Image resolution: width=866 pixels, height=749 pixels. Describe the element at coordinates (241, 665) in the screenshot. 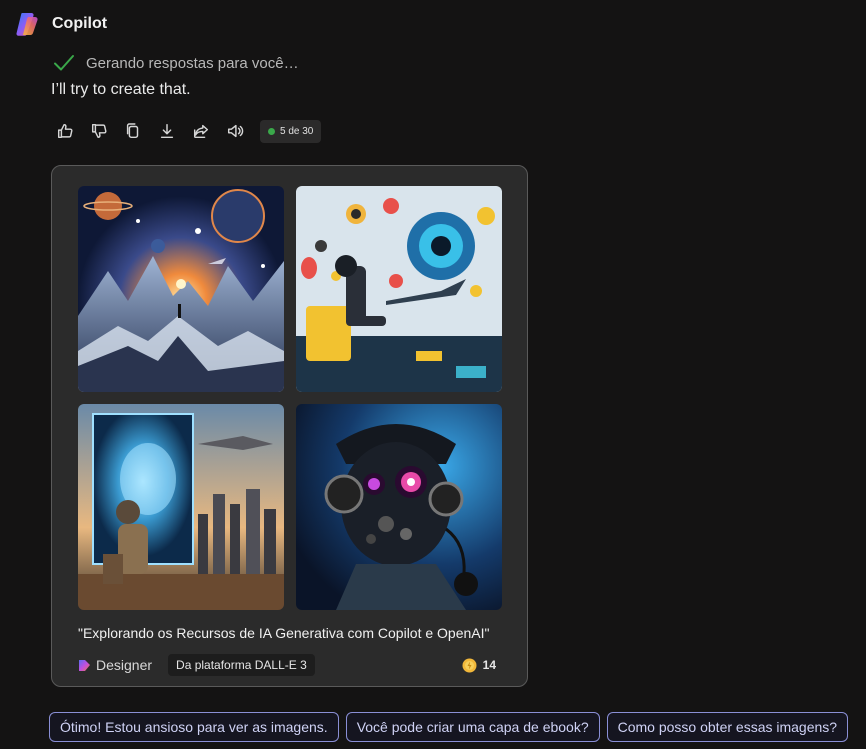

I see `platform-badge: Da plataforma DALL-E 3` at that location.